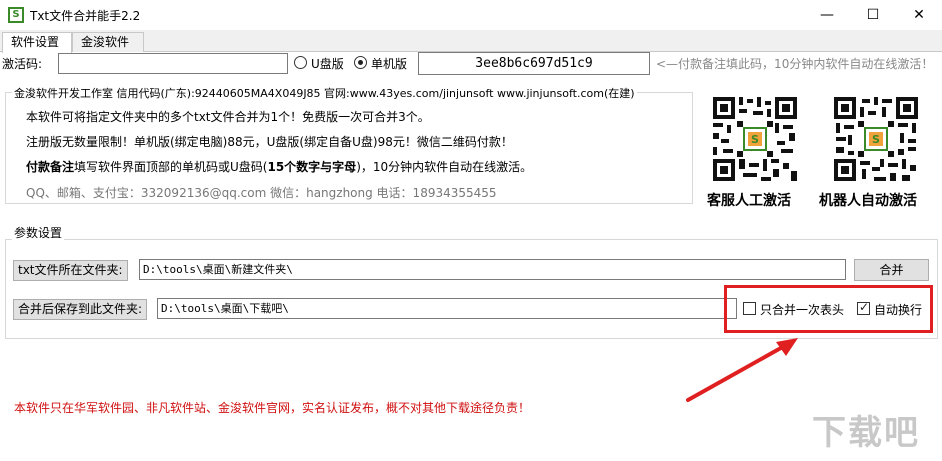 The height and width of the screenshot is (461, 942). What do you see at coordinates (828, 309) in the screenshot?
I see `highlight-box` at bounding box center [828, 309].